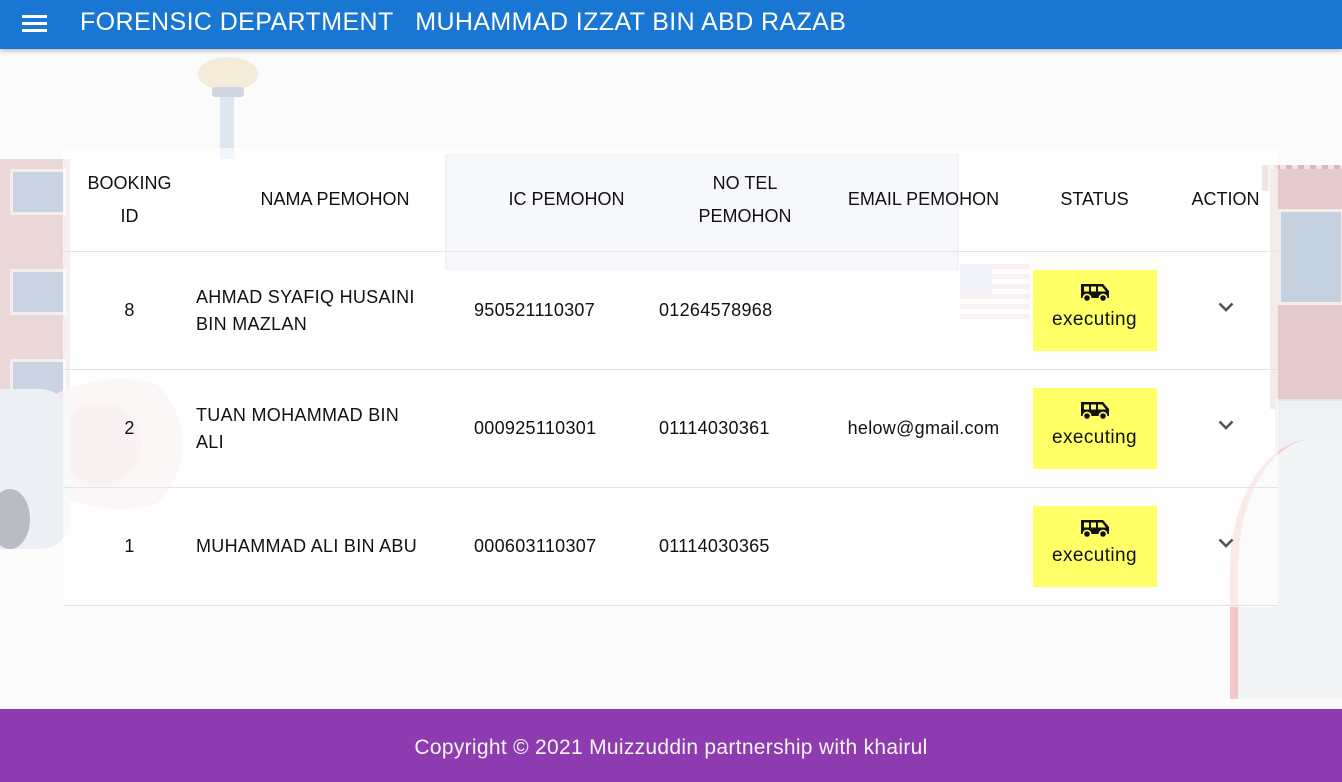 This screenshot has width=1342, height=782. What do you see at coordinates (1094, 200) in the screenshot?
I see `header-status: STATUS` at bounding box center [1094, 200].